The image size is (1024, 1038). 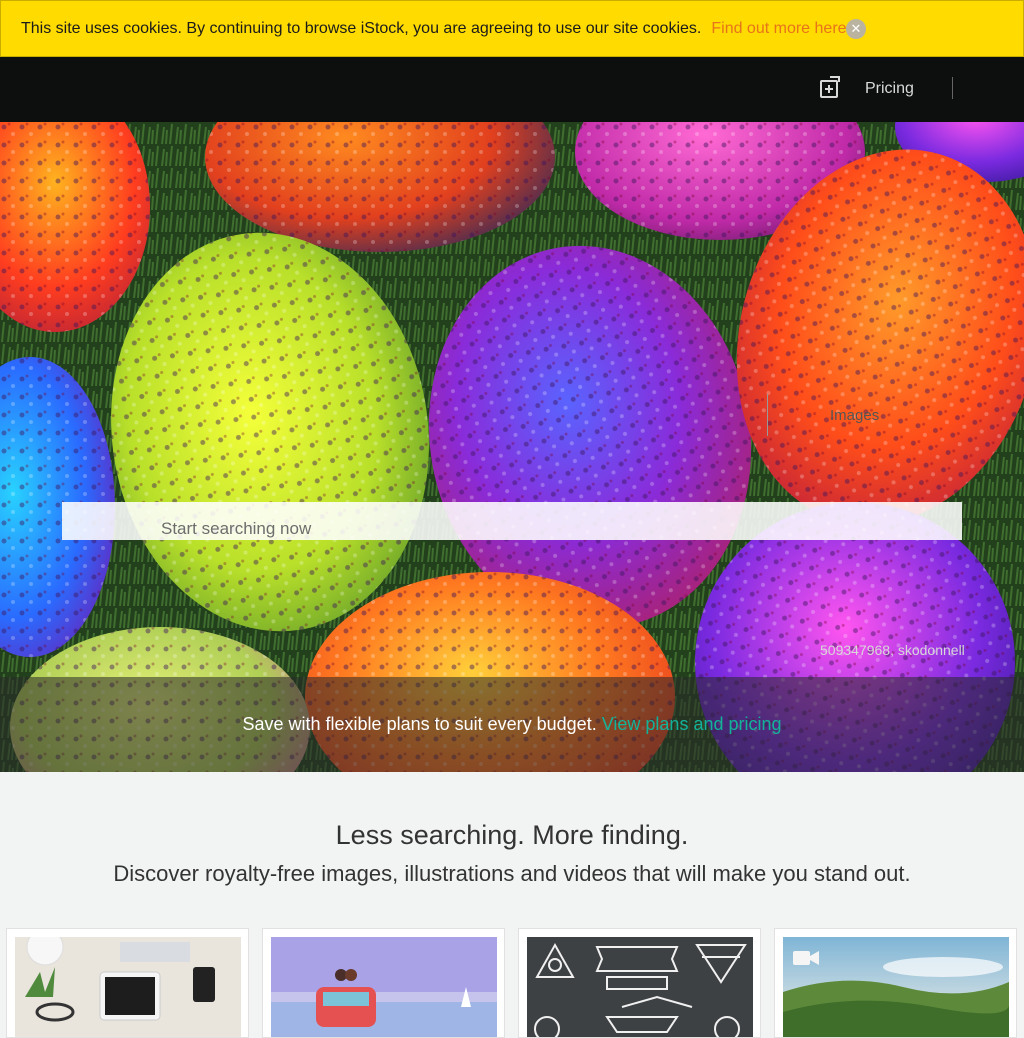 I want to click on video-camera-icon, so click(x=806, y=958).